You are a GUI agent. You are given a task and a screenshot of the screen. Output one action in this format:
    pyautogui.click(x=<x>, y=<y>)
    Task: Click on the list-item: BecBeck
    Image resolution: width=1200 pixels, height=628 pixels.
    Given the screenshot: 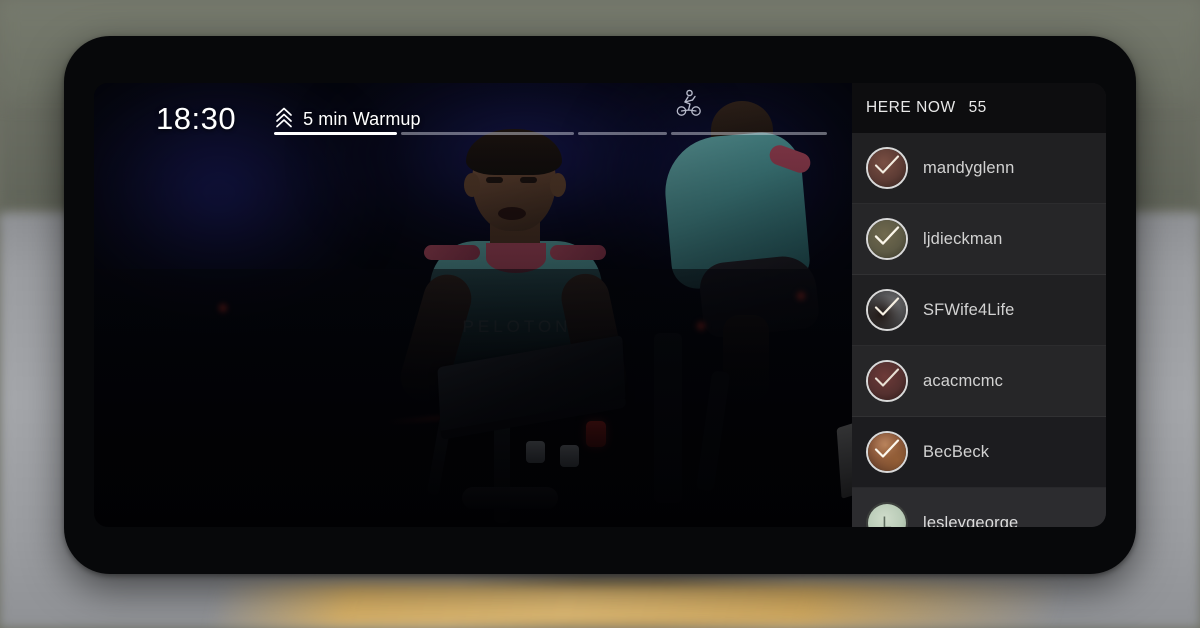 What is the action you would take?
    pyautogui.click(x=979, y=452)
    